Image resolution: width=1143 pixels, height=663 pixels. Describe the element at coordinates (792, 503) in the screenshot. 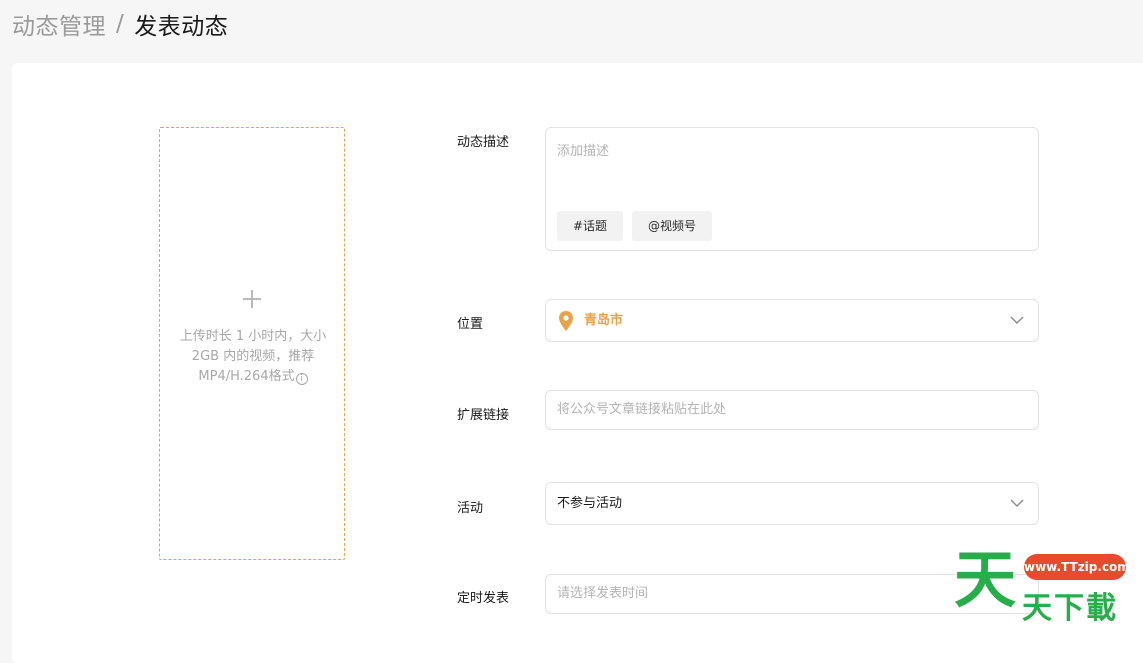

I see `activity-select: 不参与活动` at that location.